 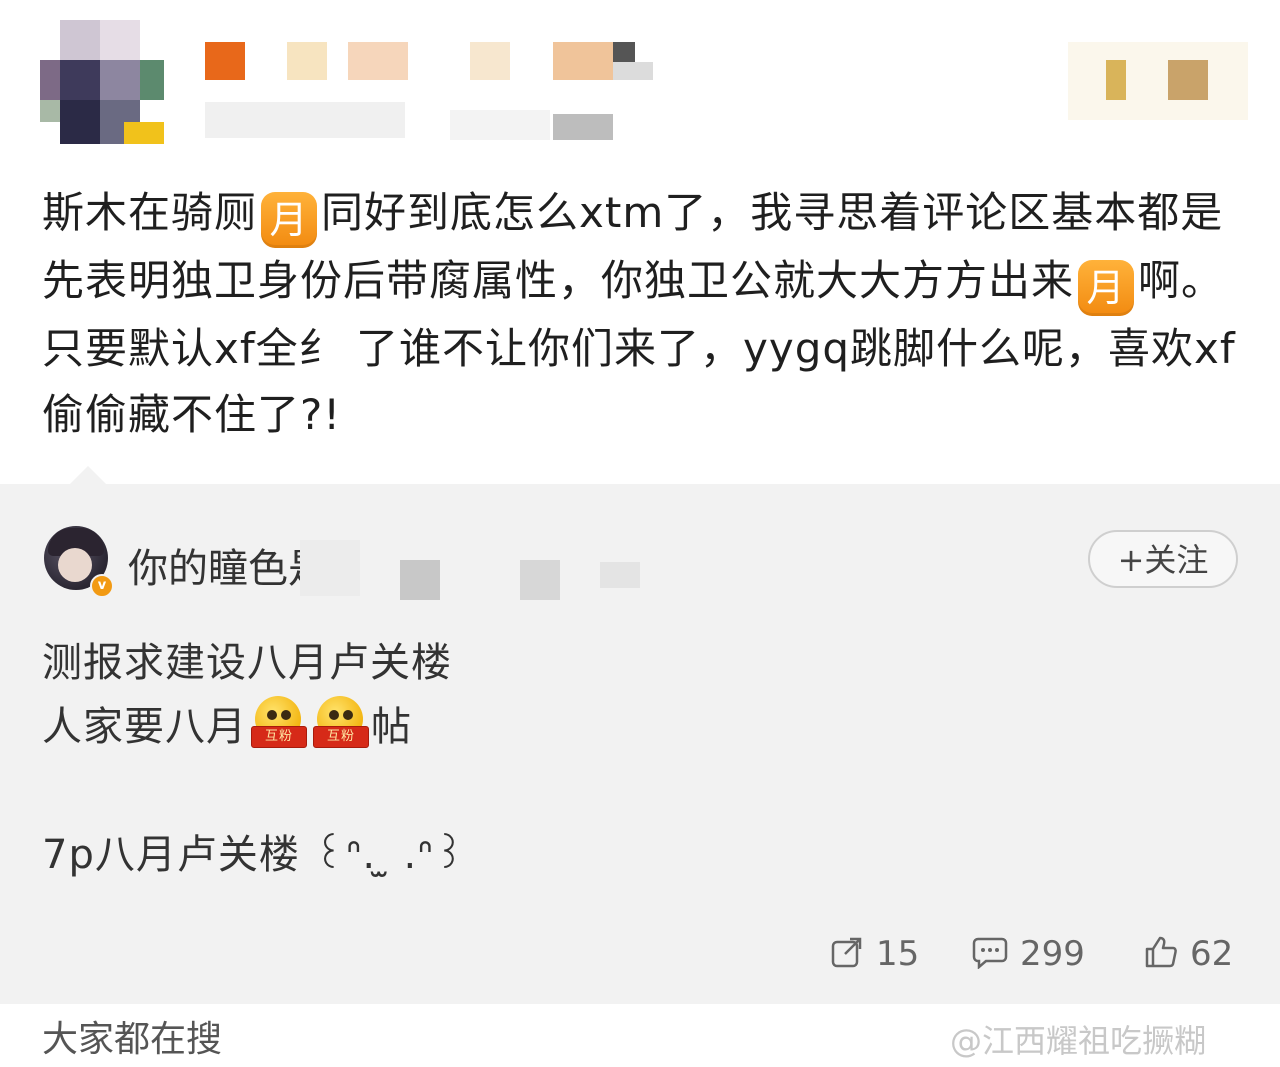 I want to click on quoted-line-2-suffix: 帖, so click(x=391, y=727).